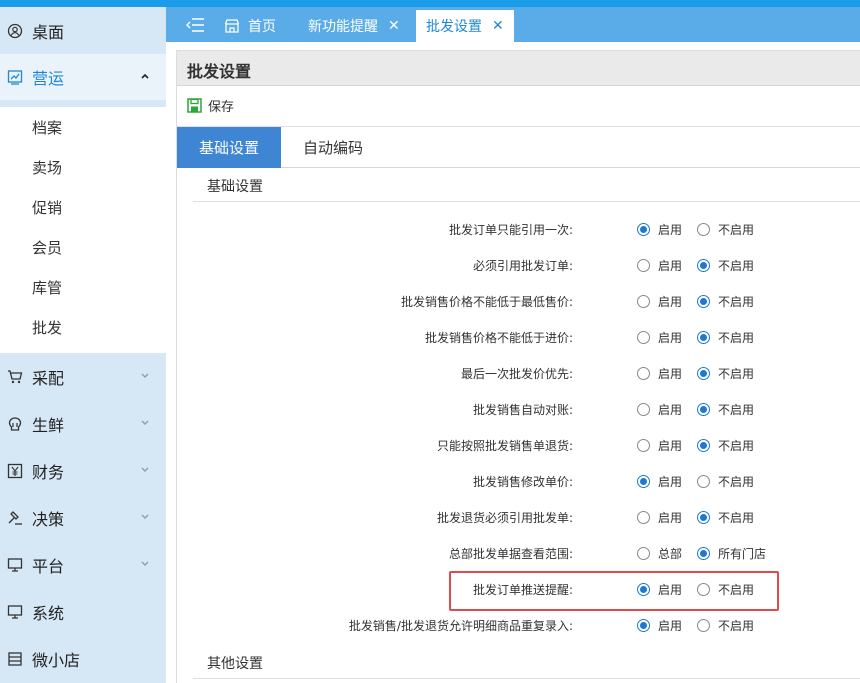  I want to click on sidebar-item-label: 采配, so click(48, 378).